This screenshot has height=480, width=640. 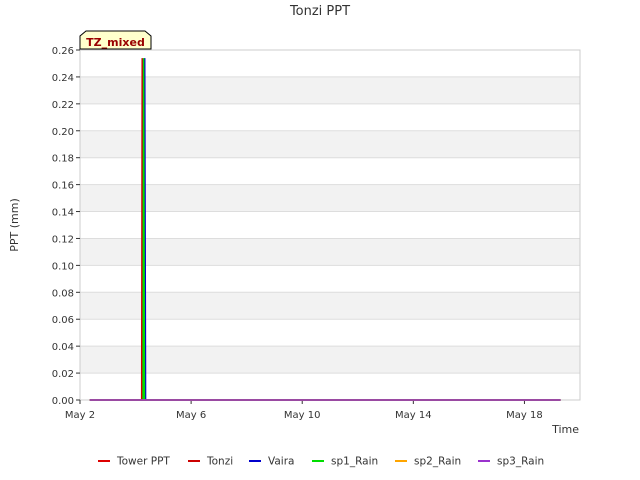 What do you see at coordinates (63, 51) in the screenshot?
I see `y-tick-label: 0.26` at bounding box center [63, 51].